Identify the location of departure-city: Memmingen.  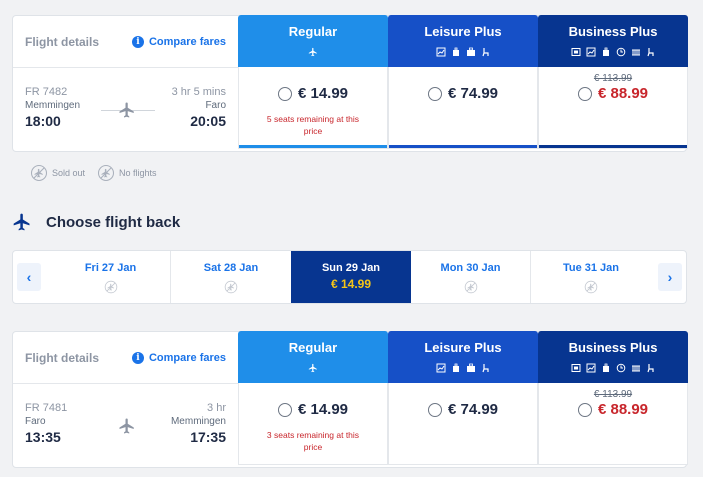
(53, 105).